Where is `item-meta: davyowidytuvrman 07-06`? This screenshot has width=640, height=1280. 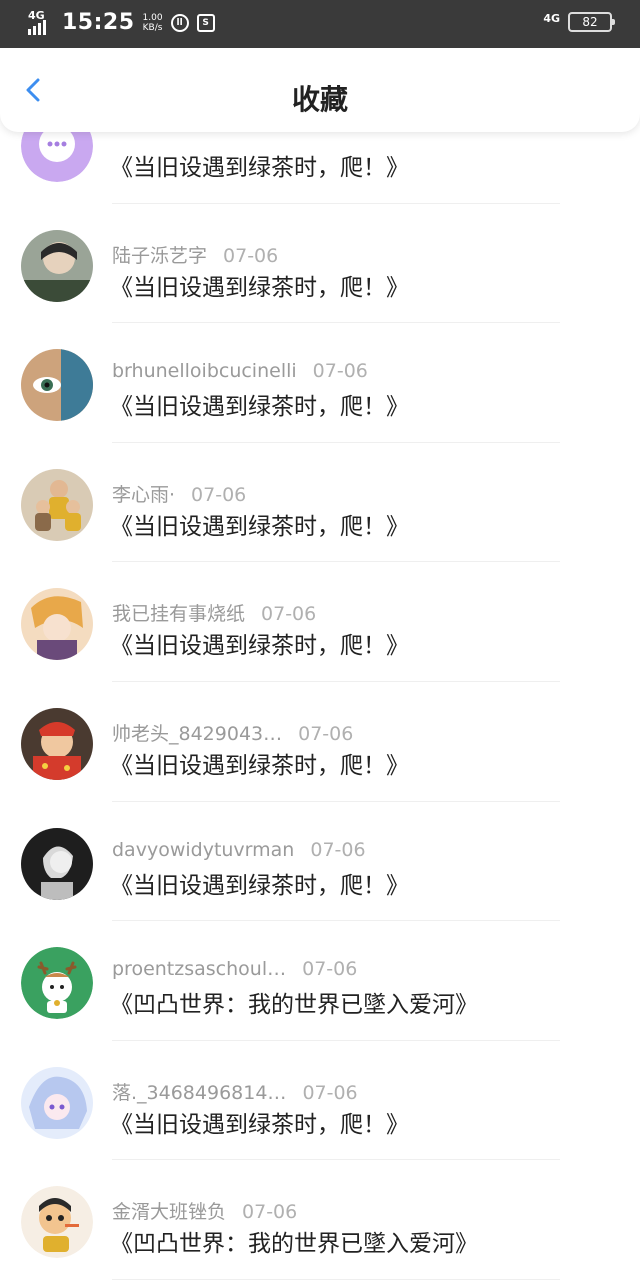
item-meta: davyowidytuvrman 07-06 is located at coordinates (239, 850).